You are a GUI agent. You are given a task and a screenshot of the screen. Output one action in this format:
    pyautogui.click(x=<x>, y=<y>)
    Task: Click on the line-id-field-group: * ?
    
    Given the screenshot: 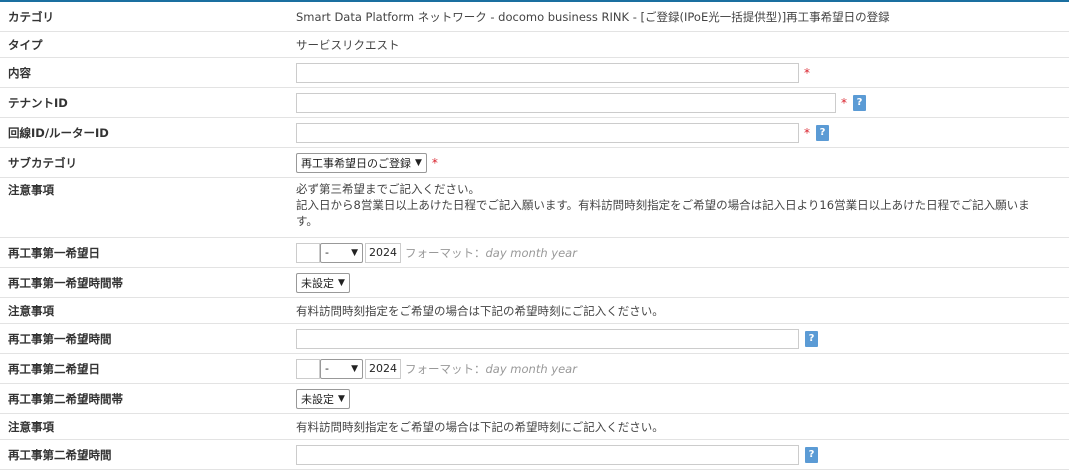 What is the action you would take?
    pyautogui.click(x=682, y=132)
    